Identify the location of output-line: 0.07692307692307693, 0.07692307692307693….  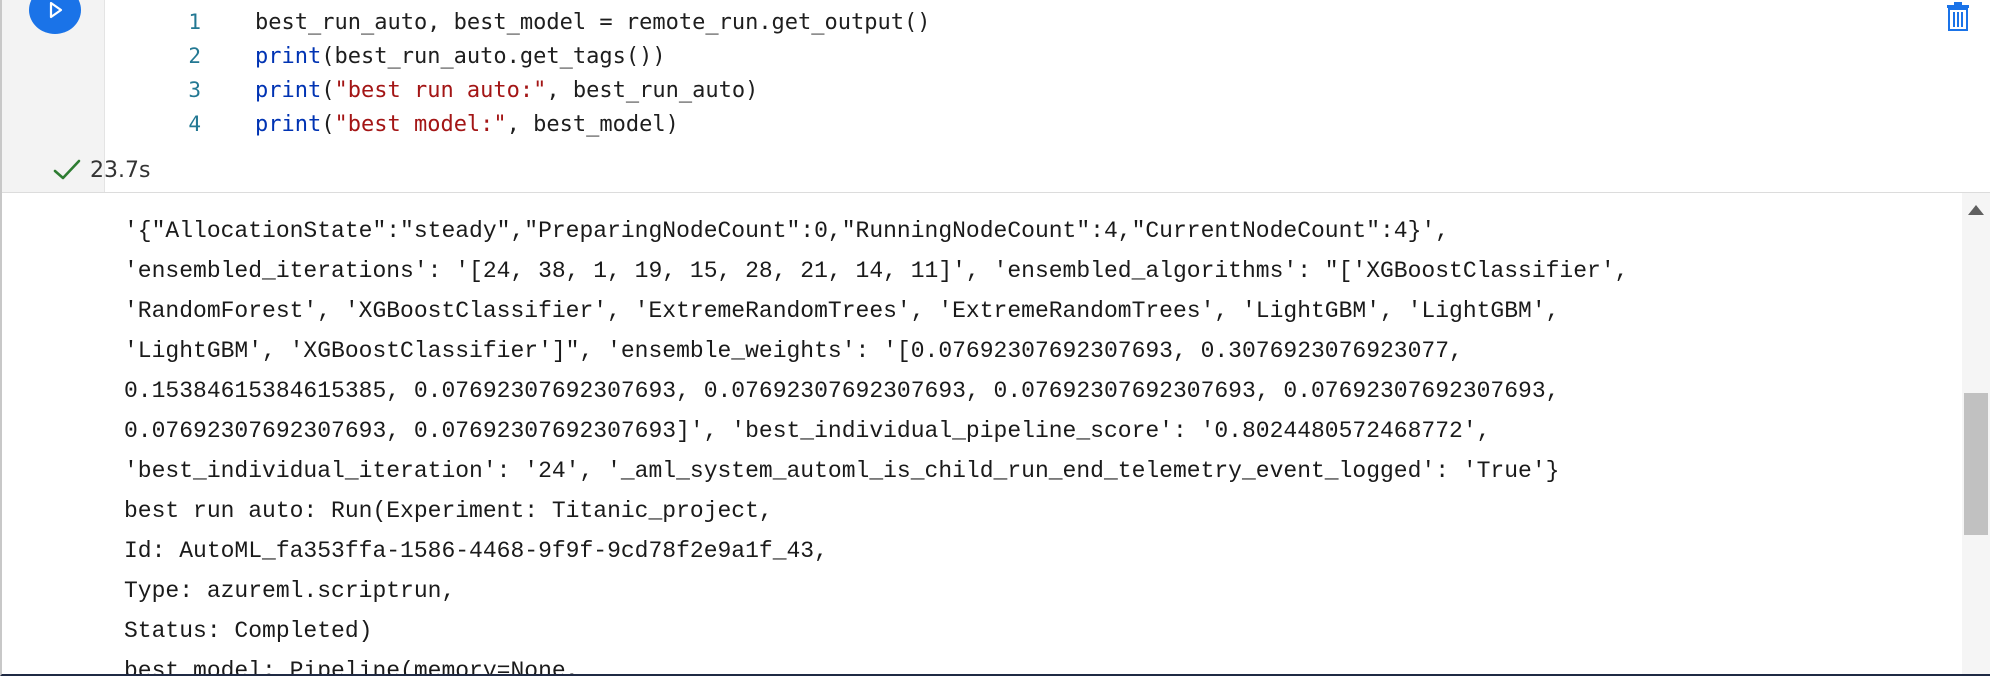
(807, 431).